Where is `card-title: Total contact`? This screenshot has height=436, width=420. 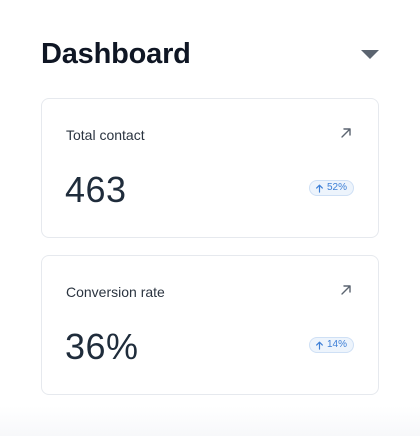 card-title: Total contact is located at coordinates (105, 135).